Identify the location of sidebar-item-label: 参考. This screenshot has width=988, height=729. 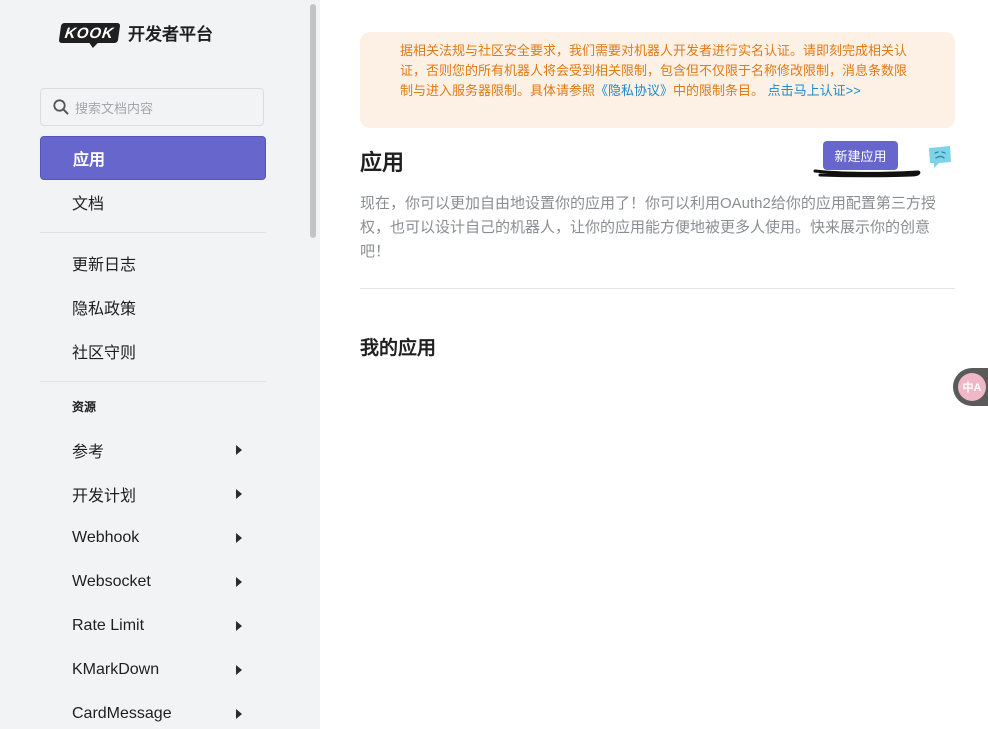
(88, 452).